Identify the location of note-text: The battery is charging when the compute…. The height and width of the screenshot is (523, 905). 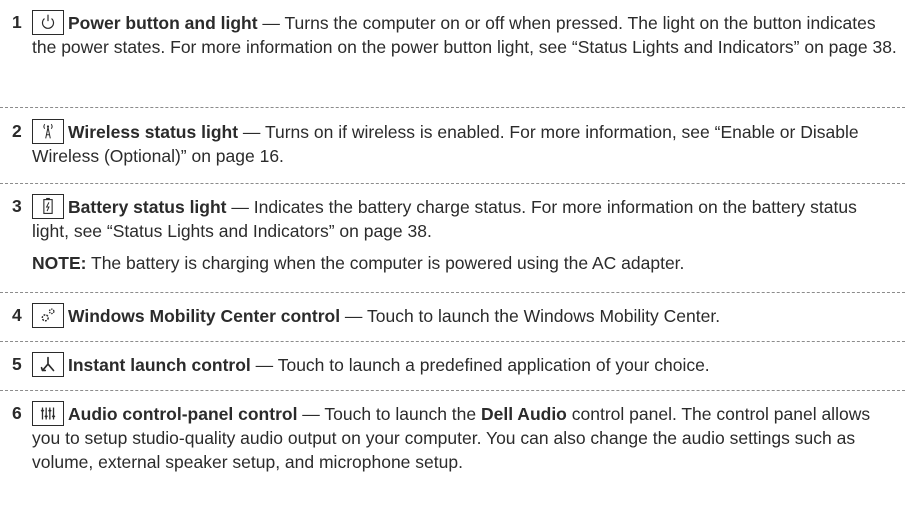
(385, 263).